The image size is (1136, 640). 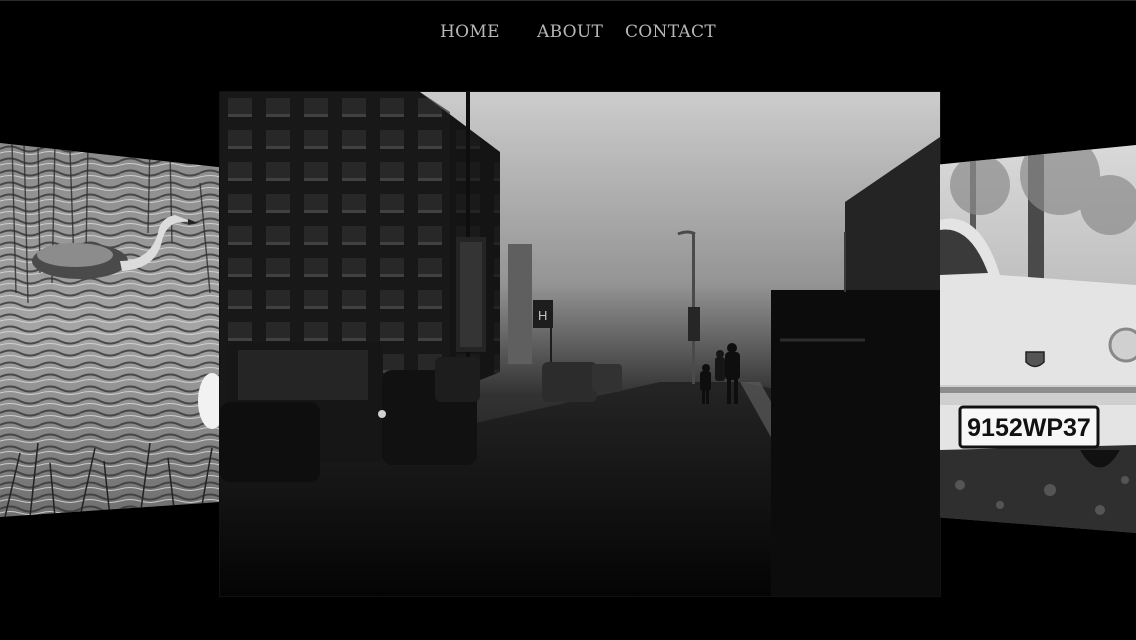 What do you see at coordinates (568, 0) in the screenshot?
I see `top-divider` at bounding box center [568, 0].